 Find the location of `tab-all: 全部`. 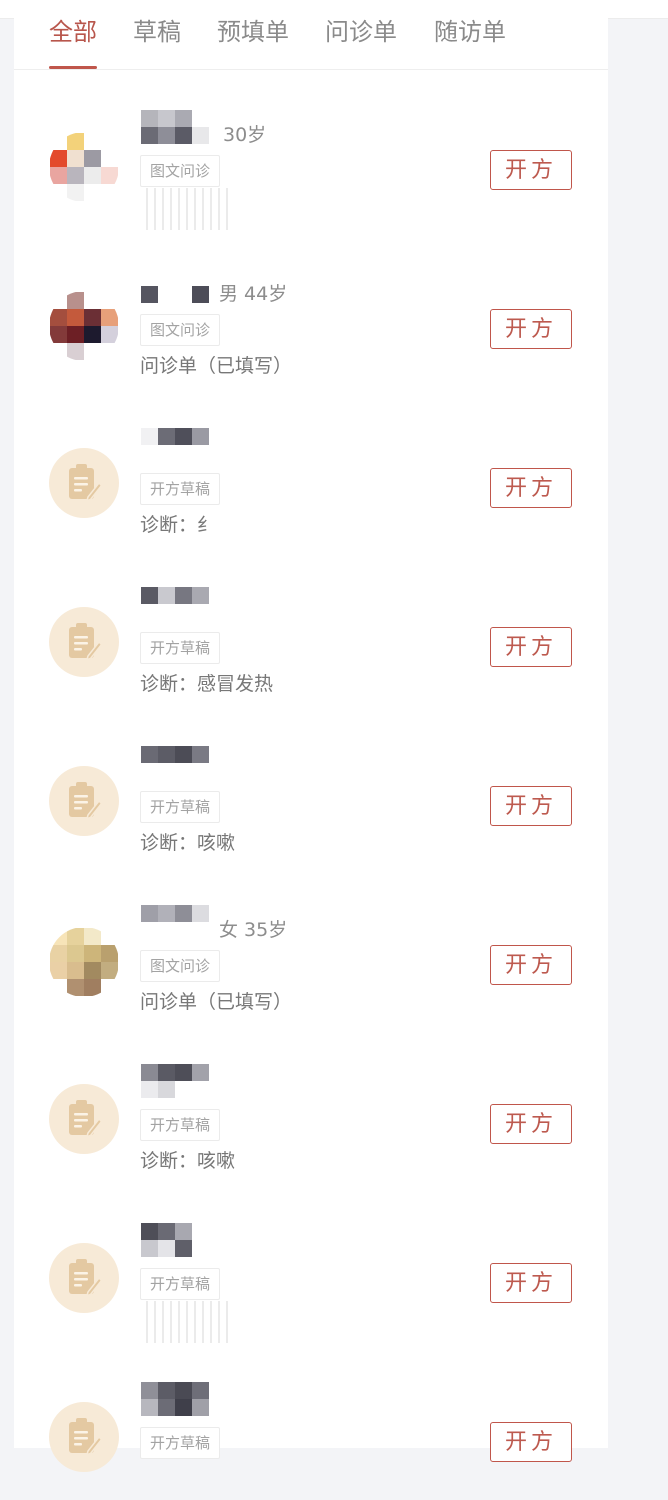

tab-all: 全部 is located at coordinates (73, 43).